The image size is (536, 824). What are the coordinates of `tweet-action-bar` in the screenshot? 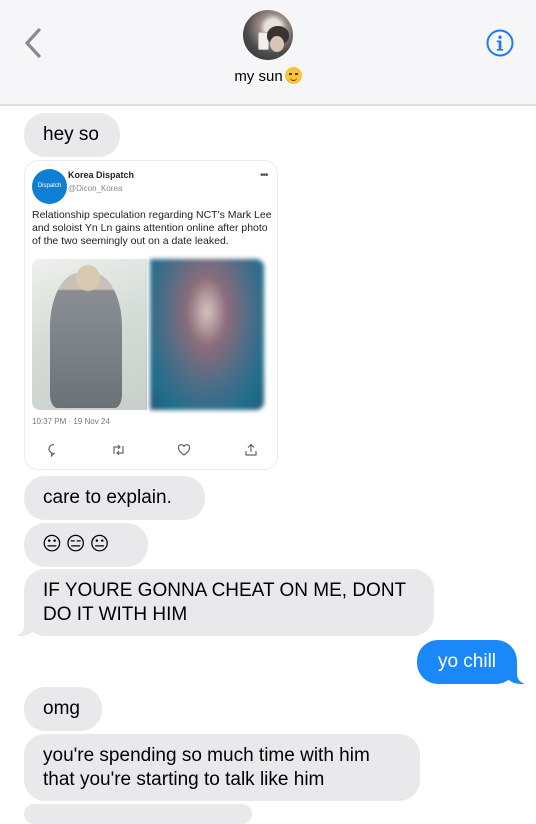 It's located at (151, 451).